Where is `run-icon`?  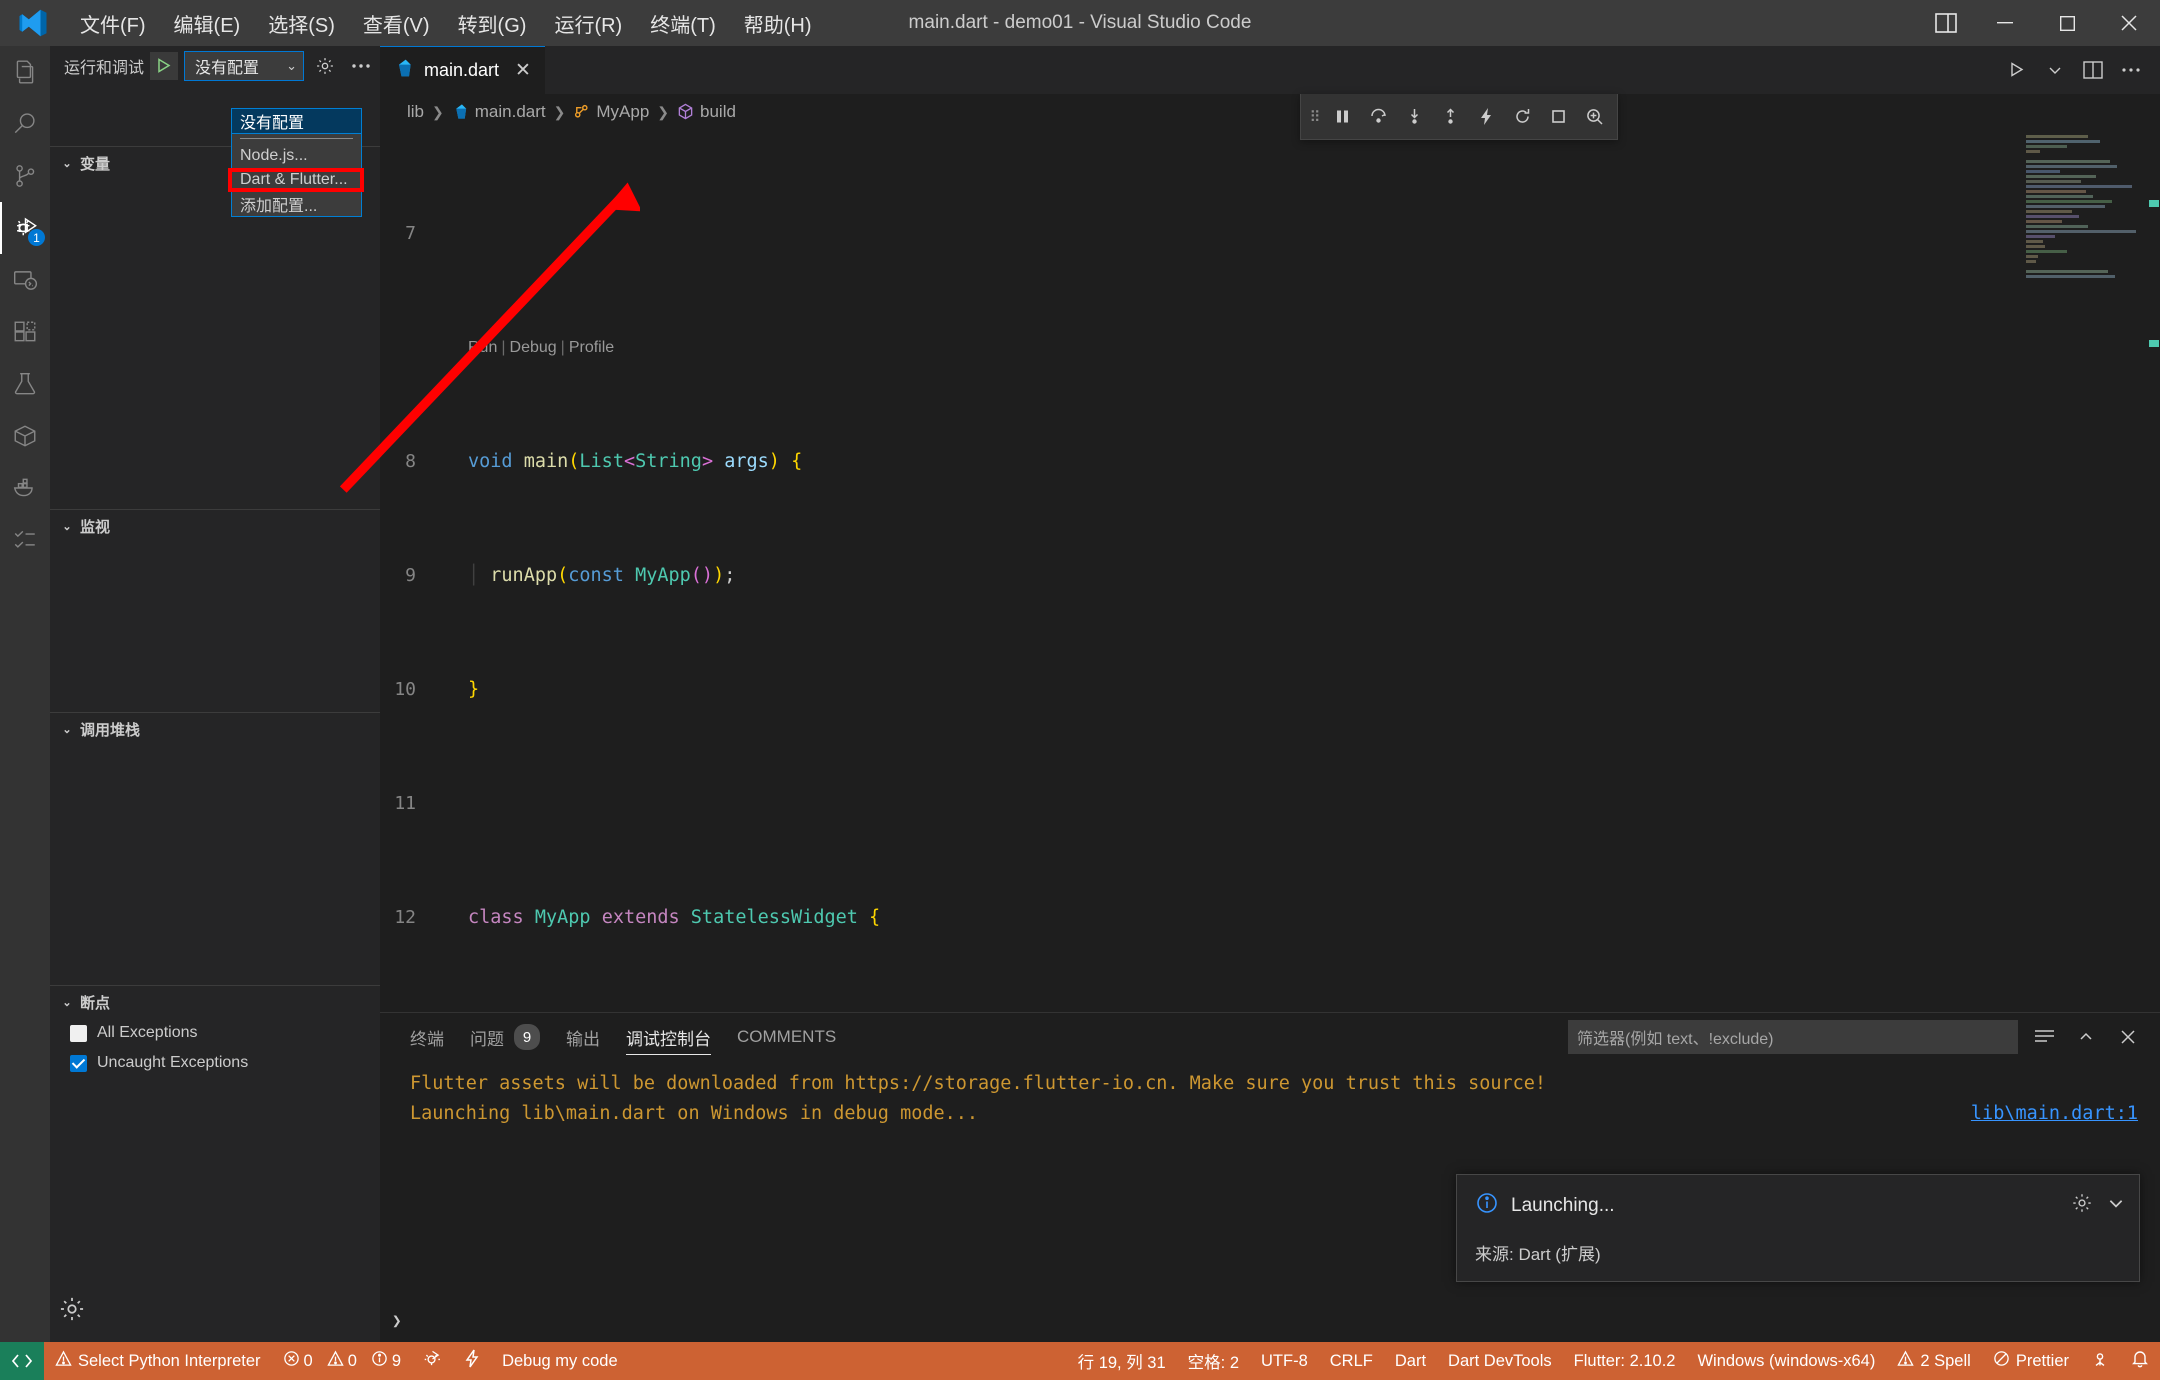 run-icon is located at coordinates (2017, 70).